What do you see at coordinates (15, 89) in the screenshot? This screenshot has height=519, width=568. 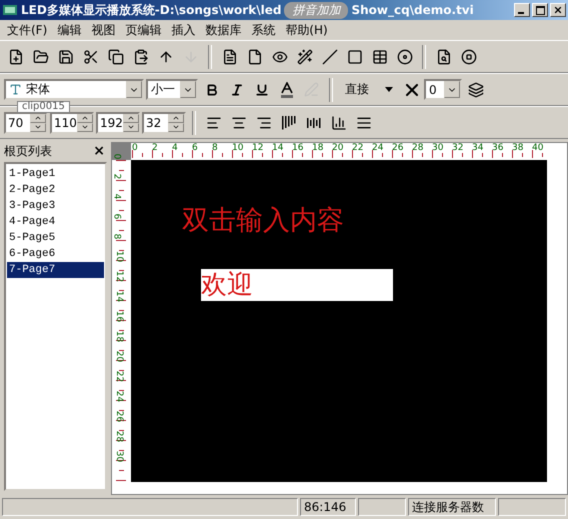 I see `font-icon` at bounding box center [15, 89].